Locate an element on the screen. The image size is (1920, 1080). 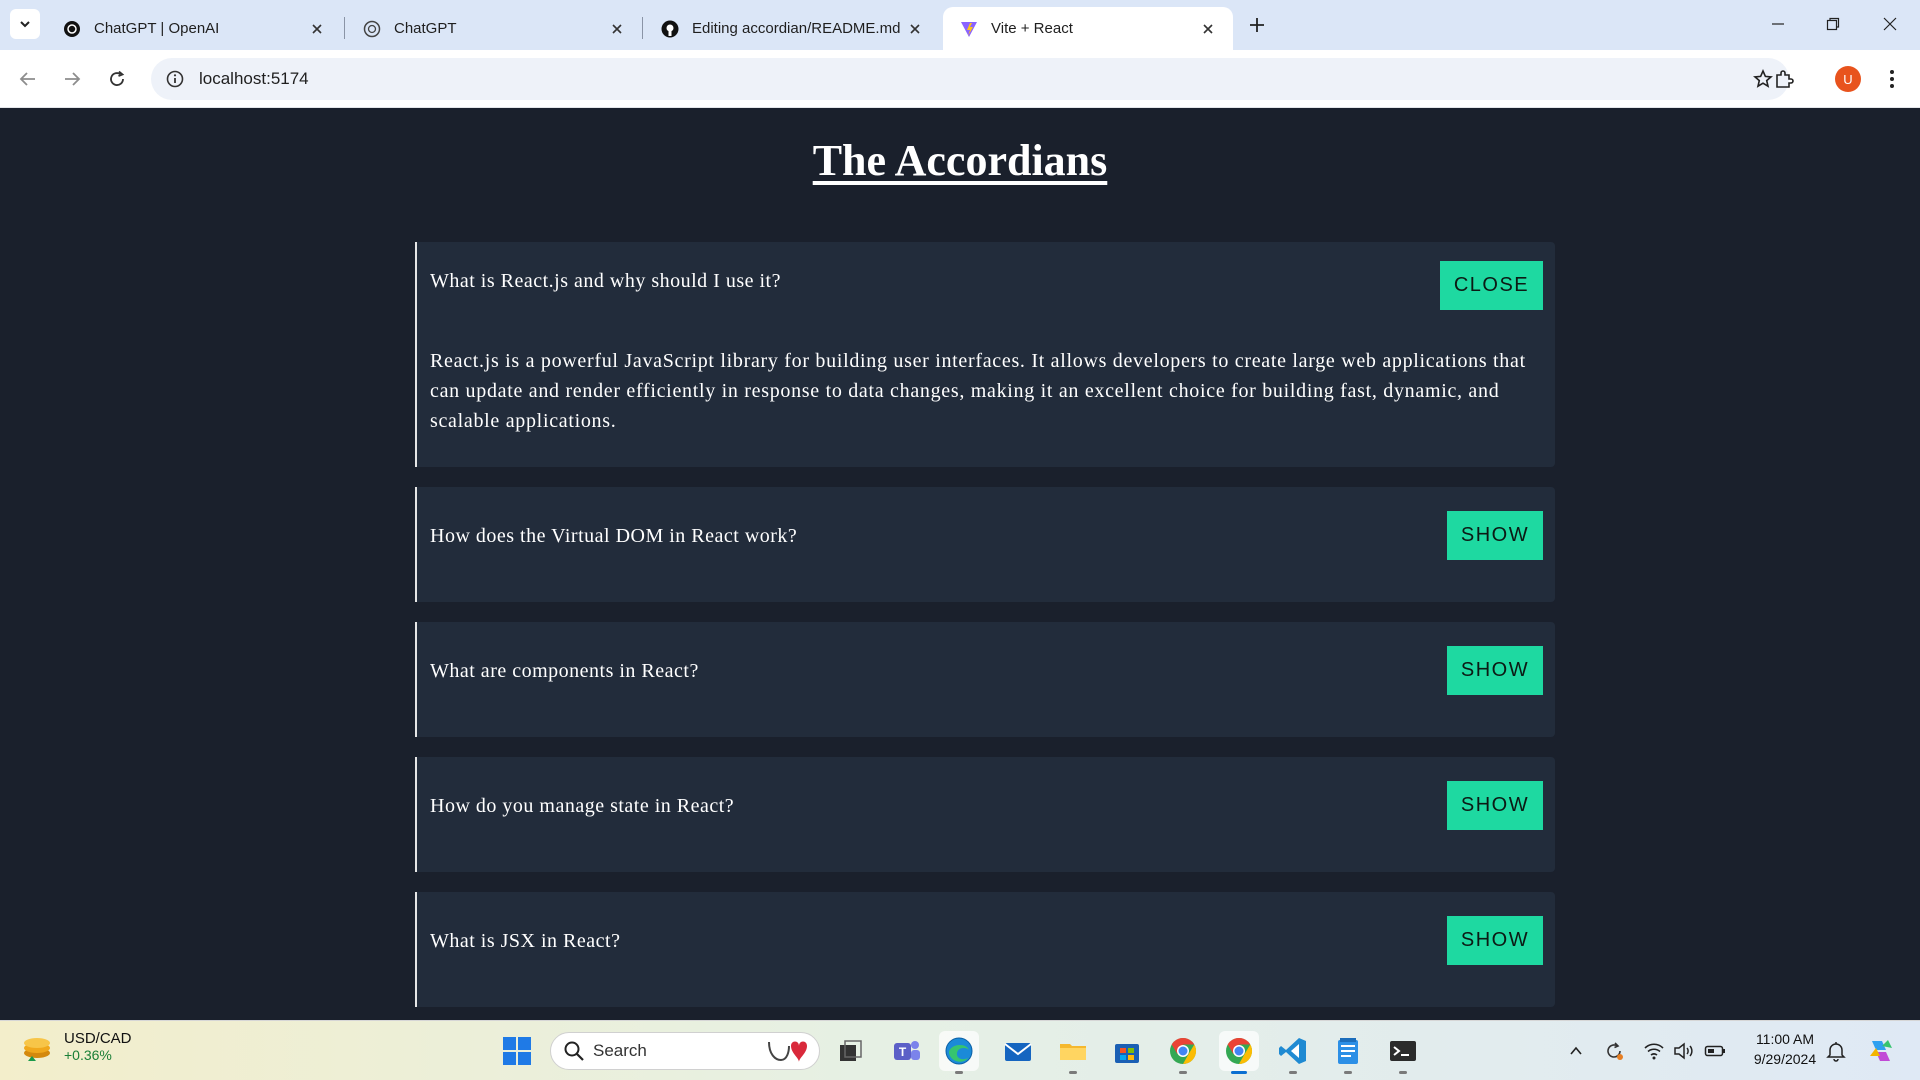
clock-date: 9/29/2024 is located at coordinates (1785, 1059).